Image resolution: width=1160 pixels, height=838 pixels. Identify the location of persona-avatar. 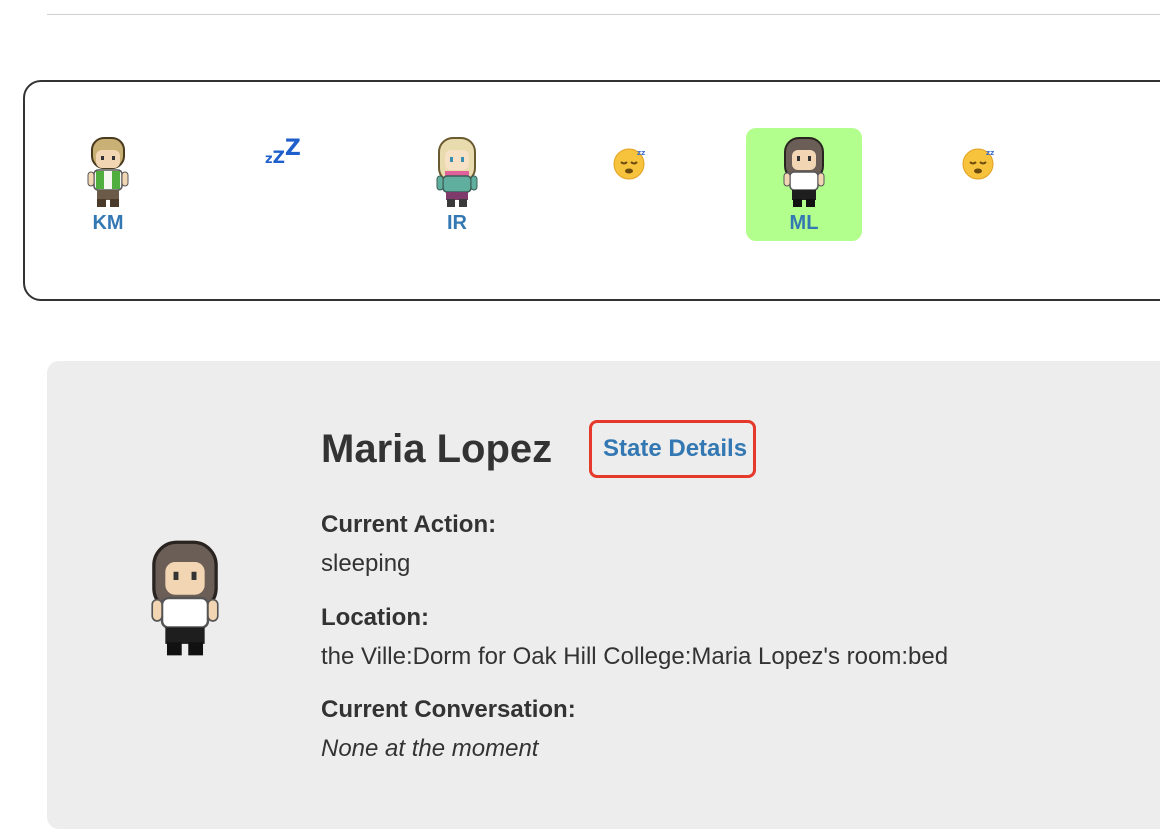
(185, 598).